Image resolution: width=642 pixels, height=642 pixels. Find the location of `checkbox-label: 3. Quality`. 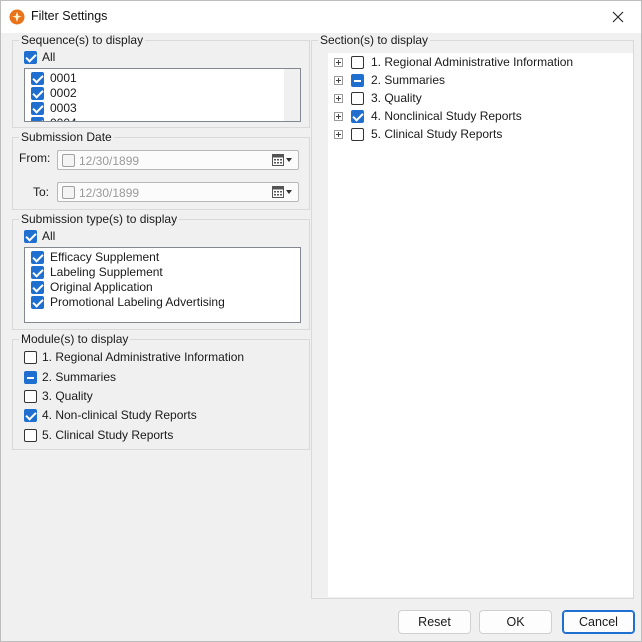

checkbox-label: 3. Quality is located at coordinates (67, 396).